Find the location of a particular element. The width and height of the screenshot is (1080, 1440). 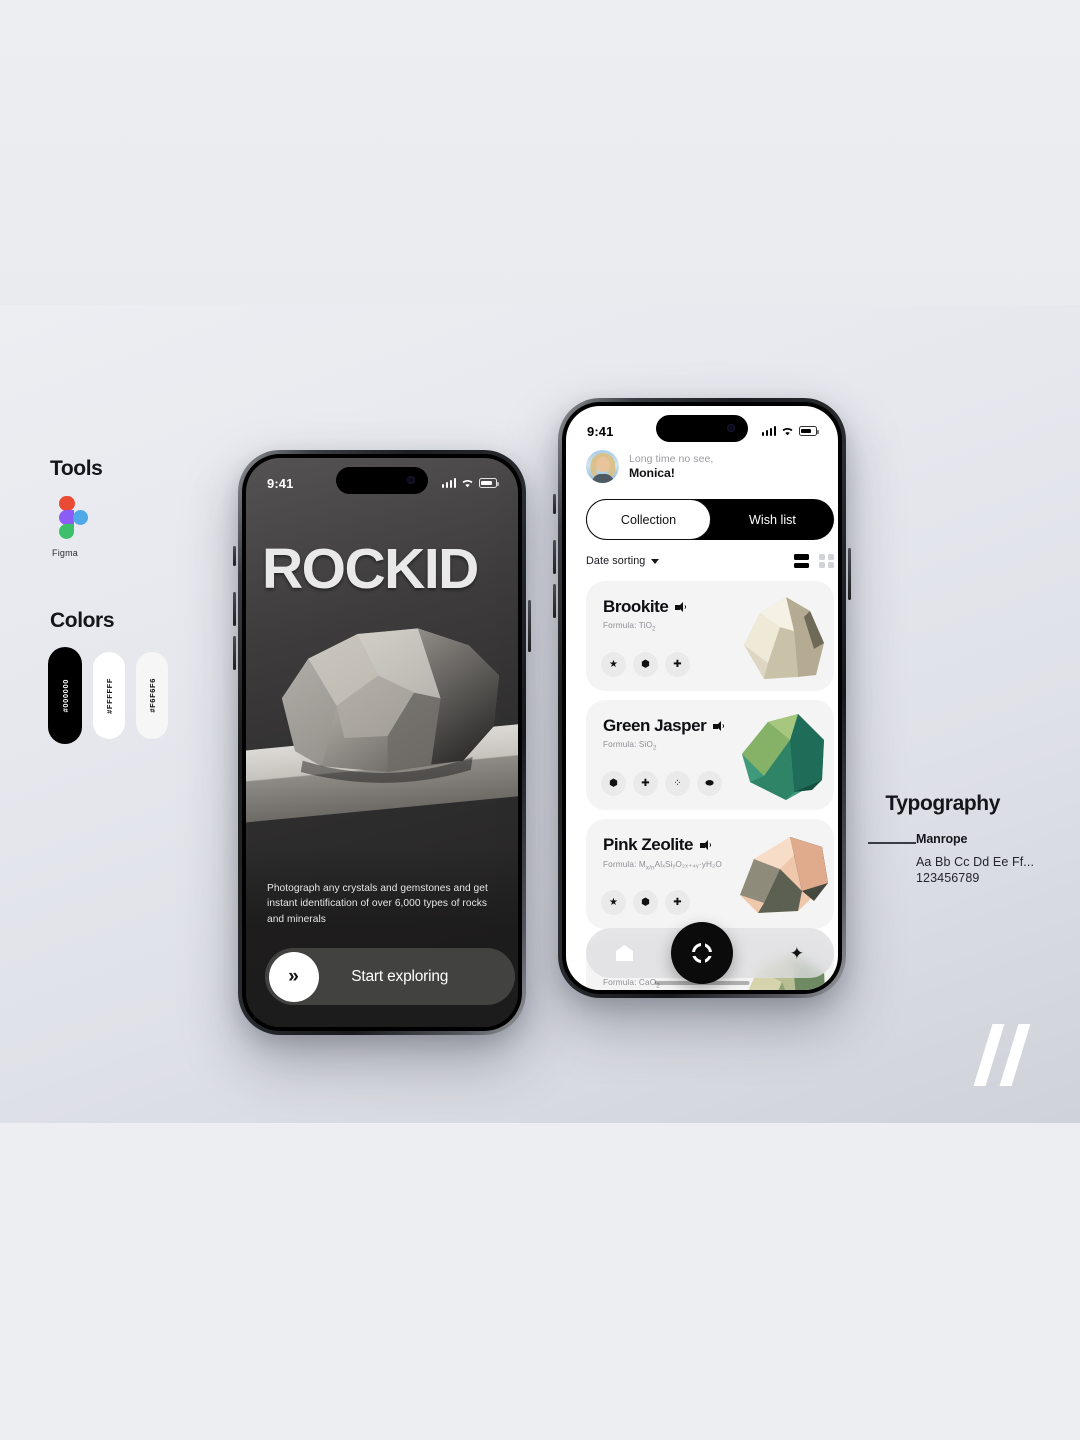

color-swatch: #000000 is located at coordinates (65, 695).